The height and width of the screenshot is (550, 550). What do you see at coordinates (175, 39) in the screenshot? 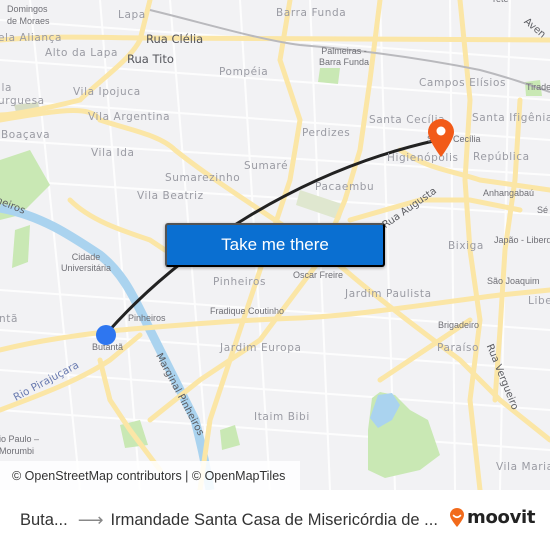
I see `street-label-rua-clelia: Rua Clélia` at bounding box center [175, 39].